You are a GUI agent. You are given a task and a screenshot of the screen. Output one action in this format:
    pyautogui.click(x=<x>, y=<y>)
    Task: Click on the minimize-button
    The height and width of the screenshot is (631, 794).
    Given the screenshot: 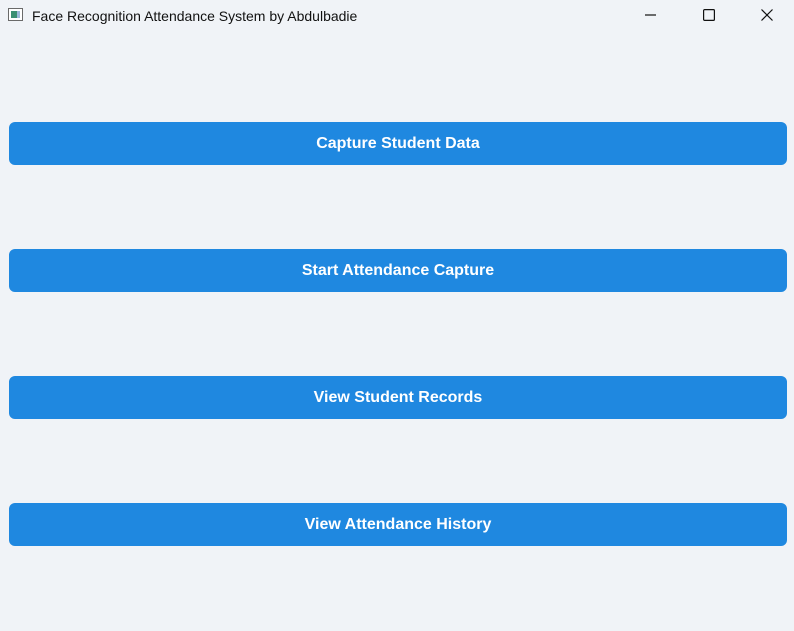 What is the action you would take?
    pyautogui.click(x=651, y=15)
    